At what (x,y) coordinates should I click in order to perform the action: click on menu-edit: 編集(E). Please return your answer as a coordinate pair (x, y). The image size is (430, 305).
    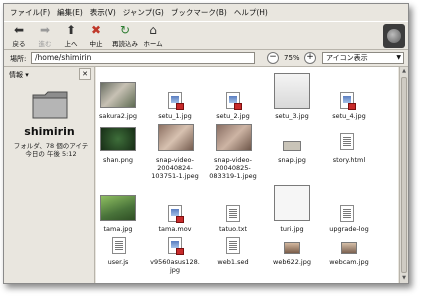
    Looking at the image, I should click on (70, 12).